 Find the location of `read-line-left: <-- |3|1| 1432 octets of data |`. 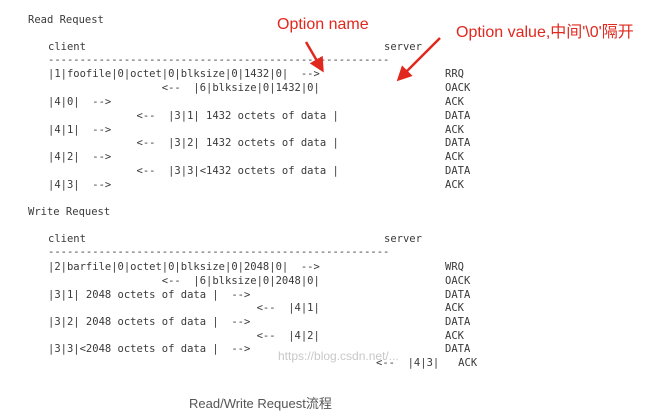

read-line-left: <-- |3|1| 1432 octets of data | is located at coordinates (193, 116).